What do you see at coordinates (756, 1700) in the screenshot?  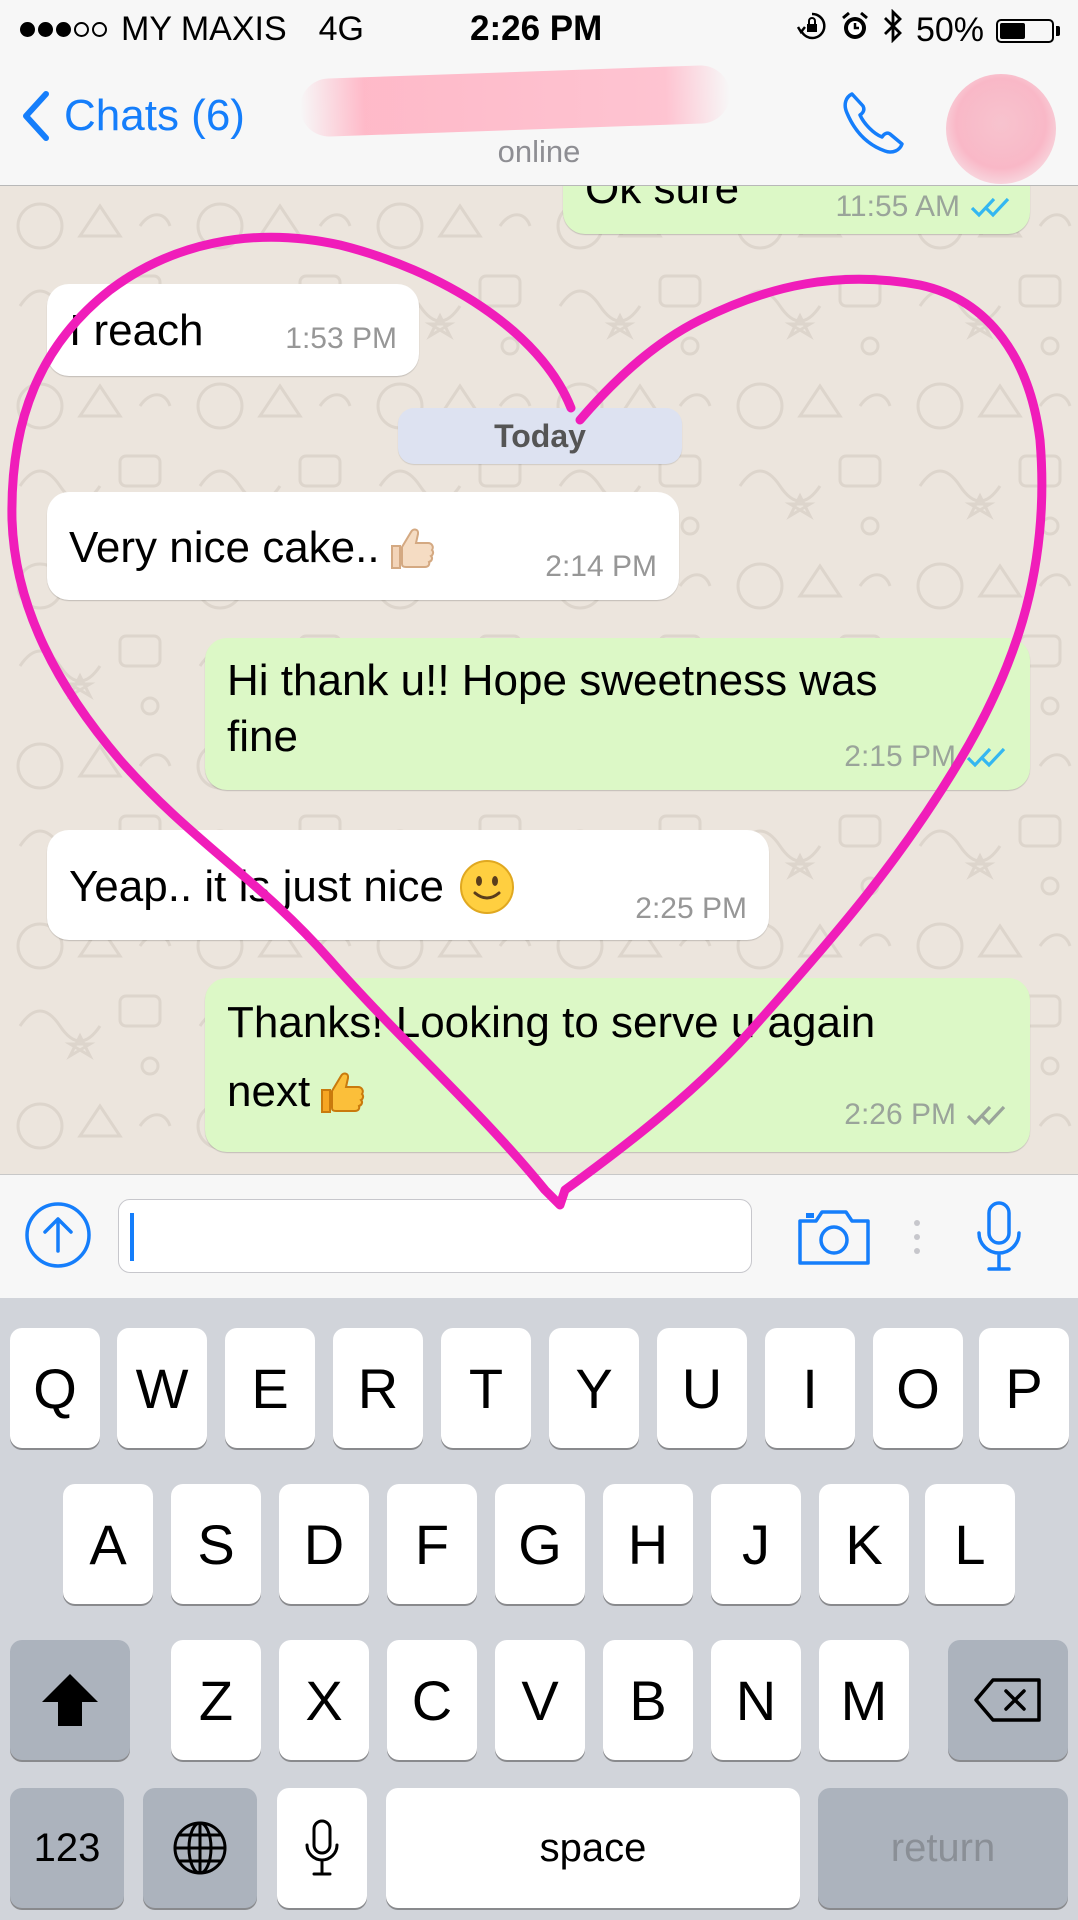 I see `key-n: N` at bounding box center [756, 1700].